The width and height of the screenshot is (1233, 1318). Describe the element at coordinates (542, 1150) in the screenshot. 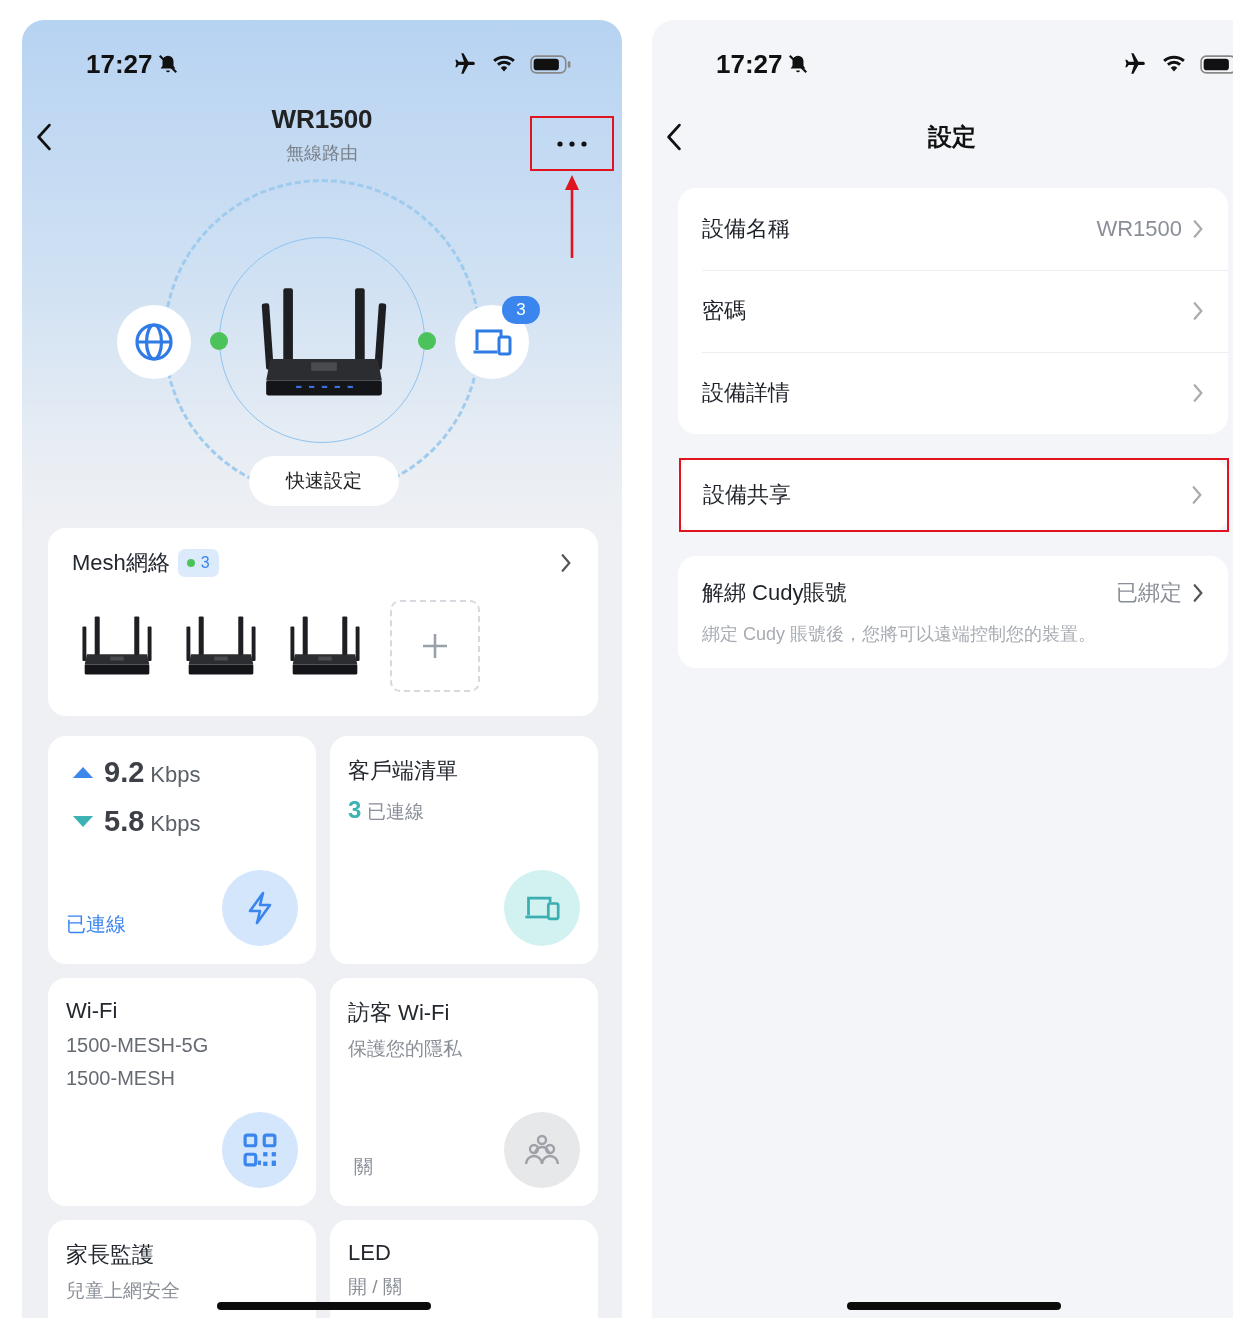

I see `people-icon` at that location.